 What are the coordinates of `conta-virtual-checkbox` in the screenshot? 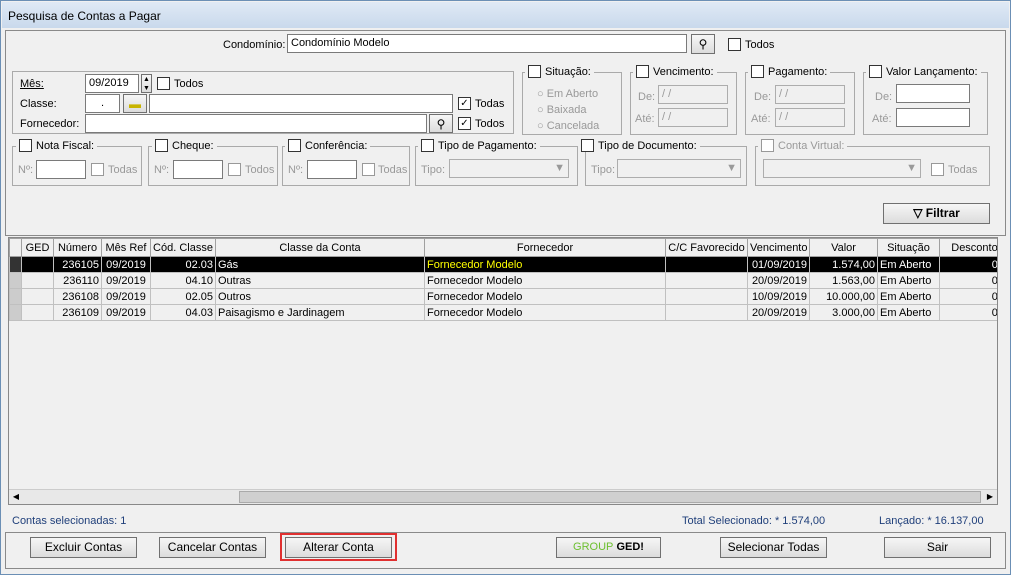 It's located at (767, 145).